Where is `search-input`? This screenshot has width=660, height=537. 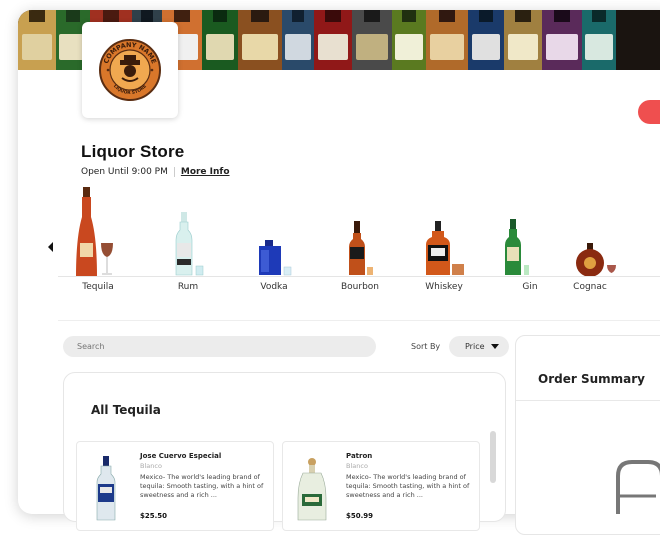 search-input is located at coordinates (219, 346).